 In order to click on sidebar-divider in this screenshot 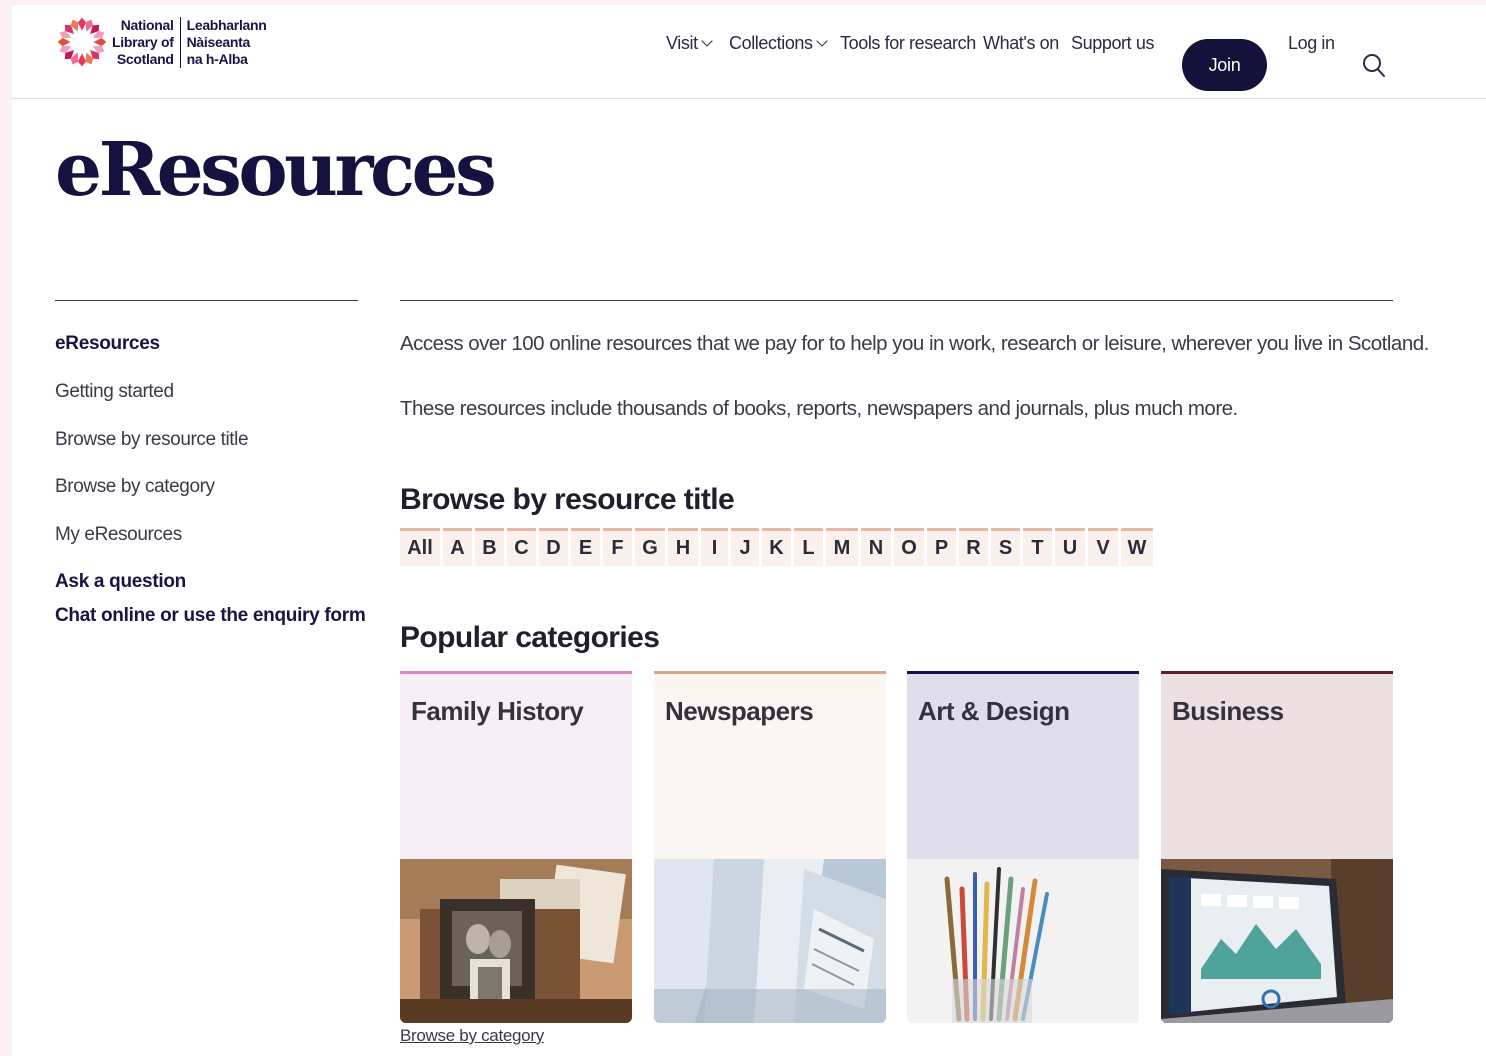, I will do `click(206, 300)`.